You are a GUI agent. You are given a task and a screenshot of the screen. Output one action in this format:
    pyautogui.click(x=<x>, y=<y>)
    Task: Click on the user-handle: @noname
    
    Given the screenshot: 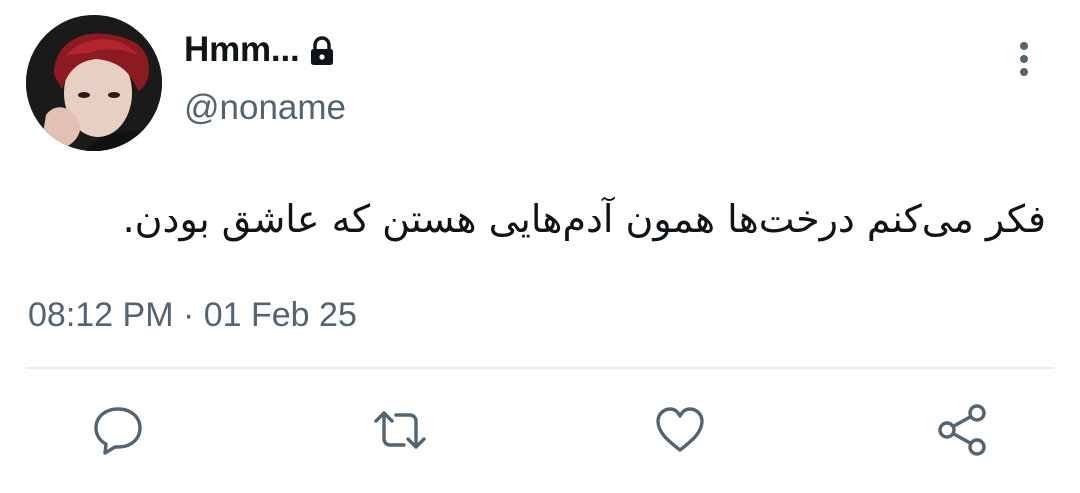 What is the action you would take?
    pyautogui.click(x=265, y=108)
    